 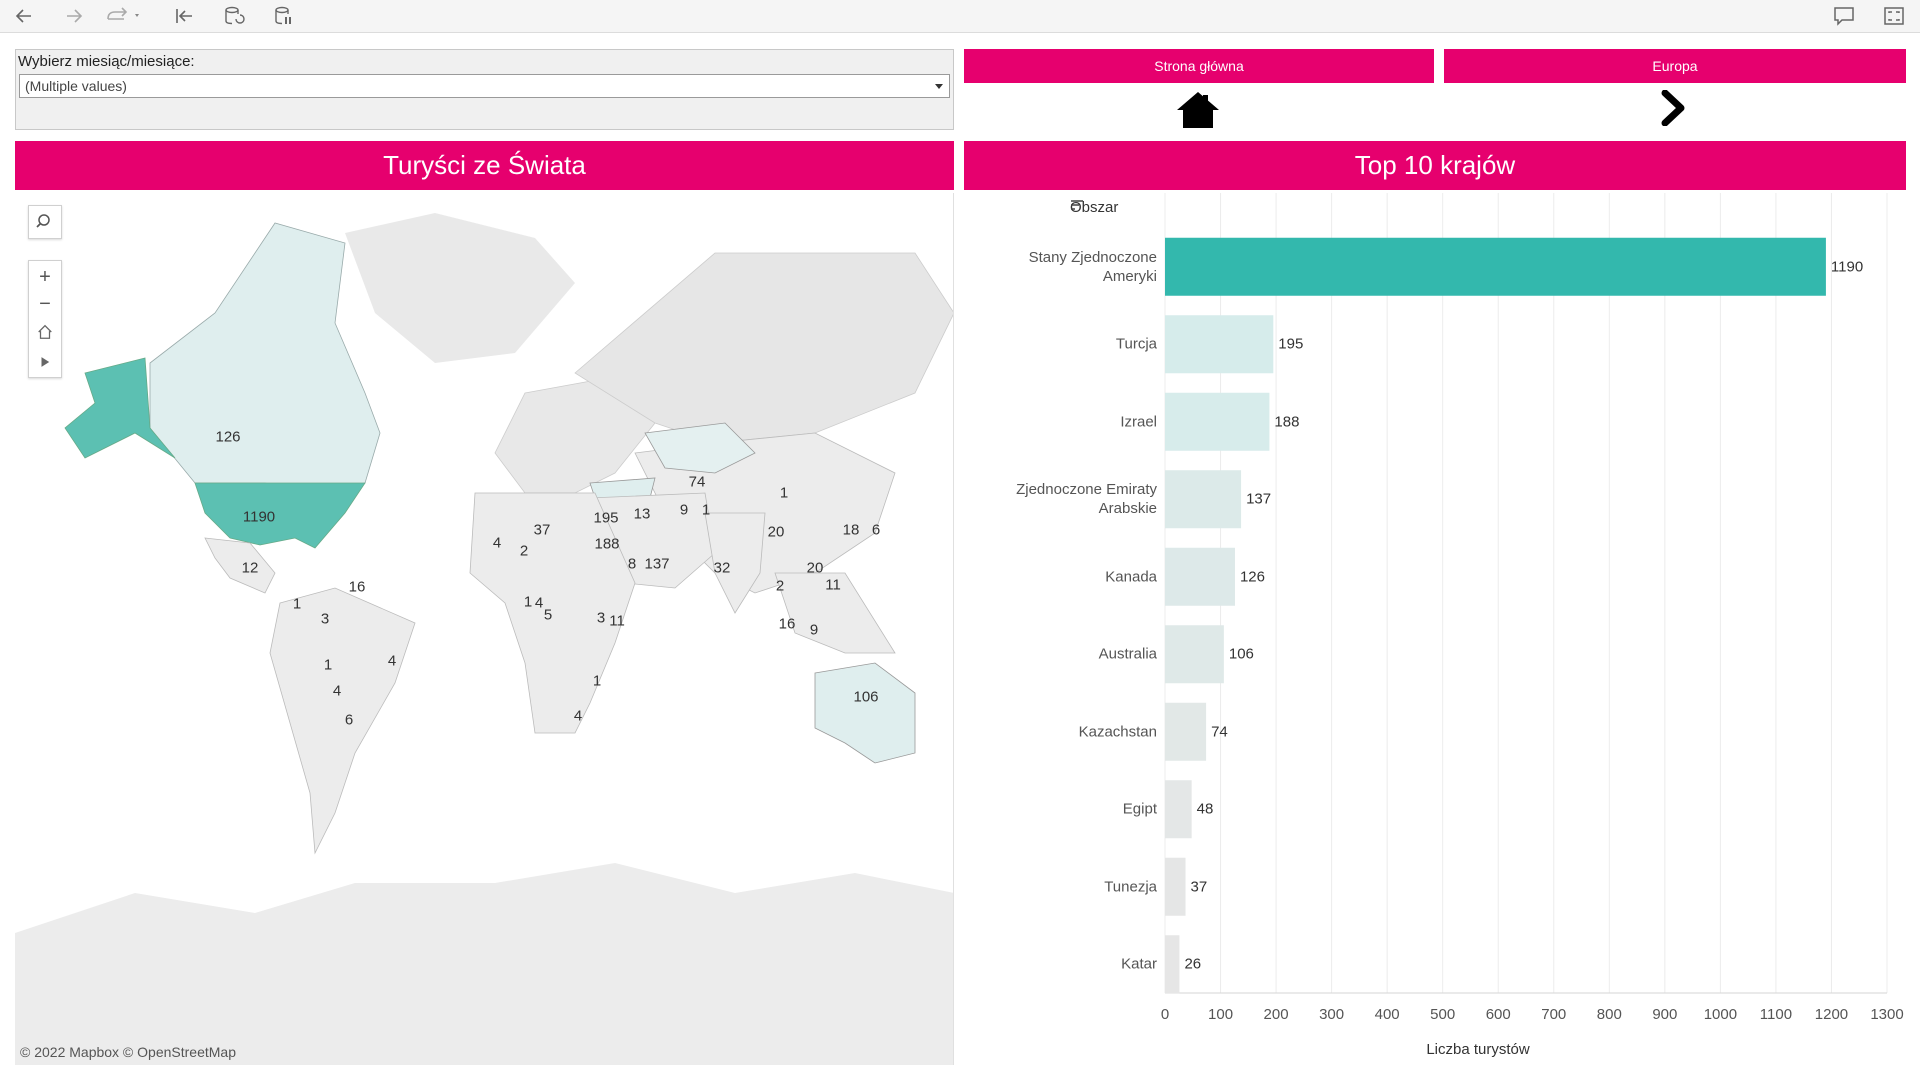 I want to click on home-button: Strona główna, so click(x=1199, y=66).